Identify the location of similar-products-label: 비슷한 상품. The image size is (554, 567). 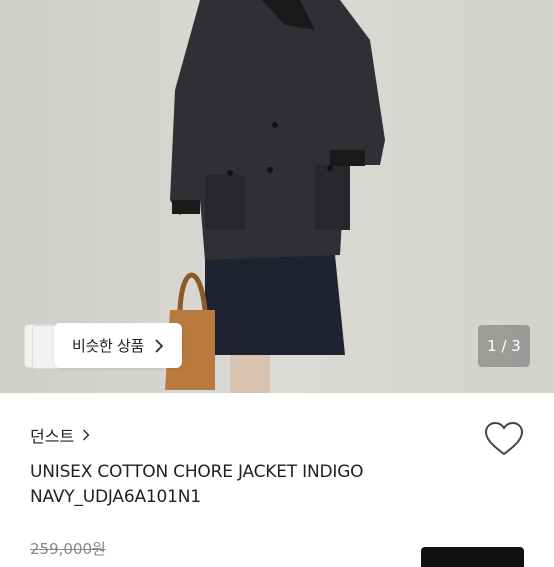
(108, 346).